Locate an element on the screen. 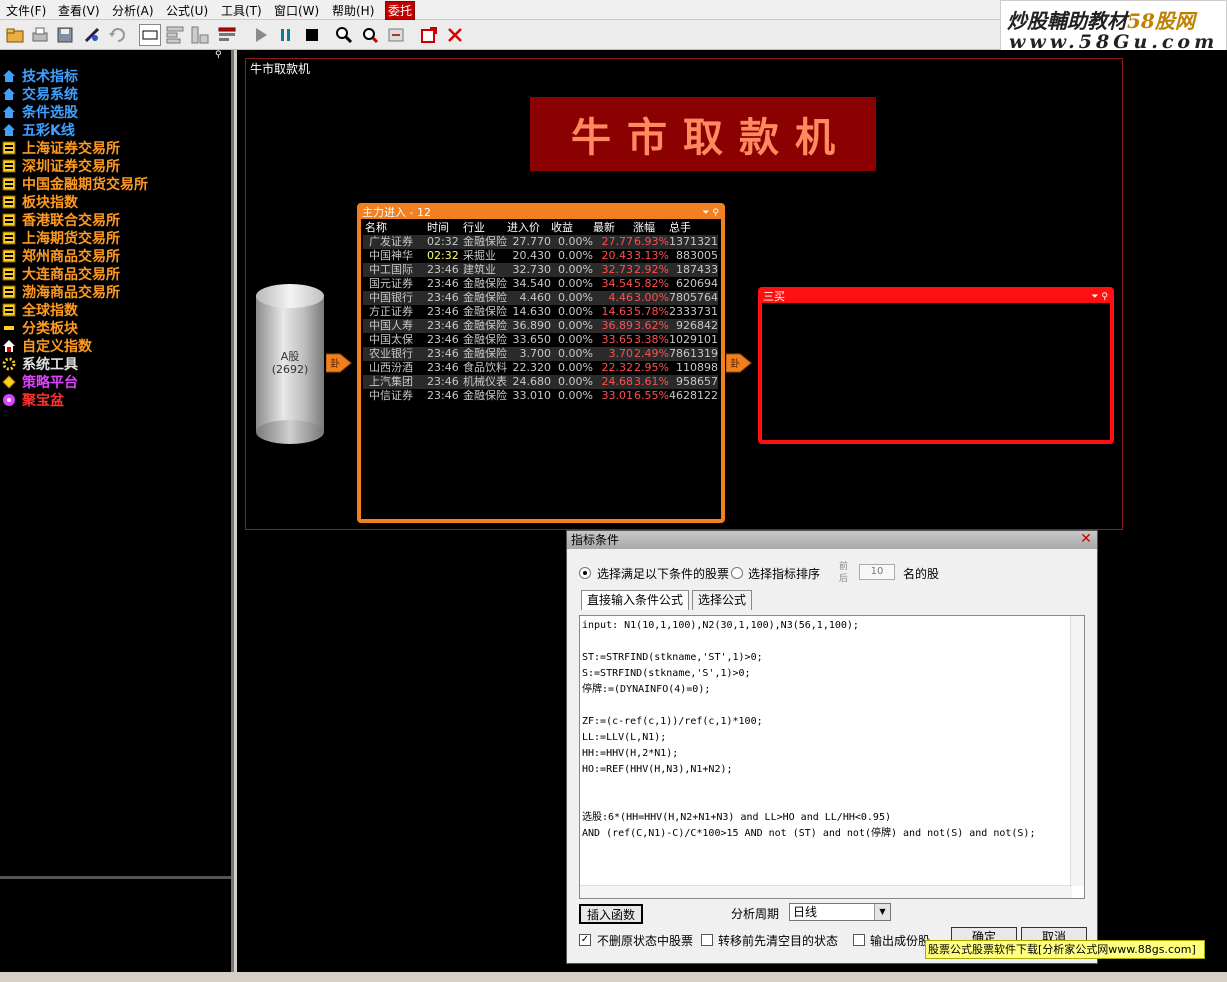 Image resolution: width=1227 pixels, height=982 pixels. sidebar-item: 上海证券交易所 is located at coordinates (61, 148).